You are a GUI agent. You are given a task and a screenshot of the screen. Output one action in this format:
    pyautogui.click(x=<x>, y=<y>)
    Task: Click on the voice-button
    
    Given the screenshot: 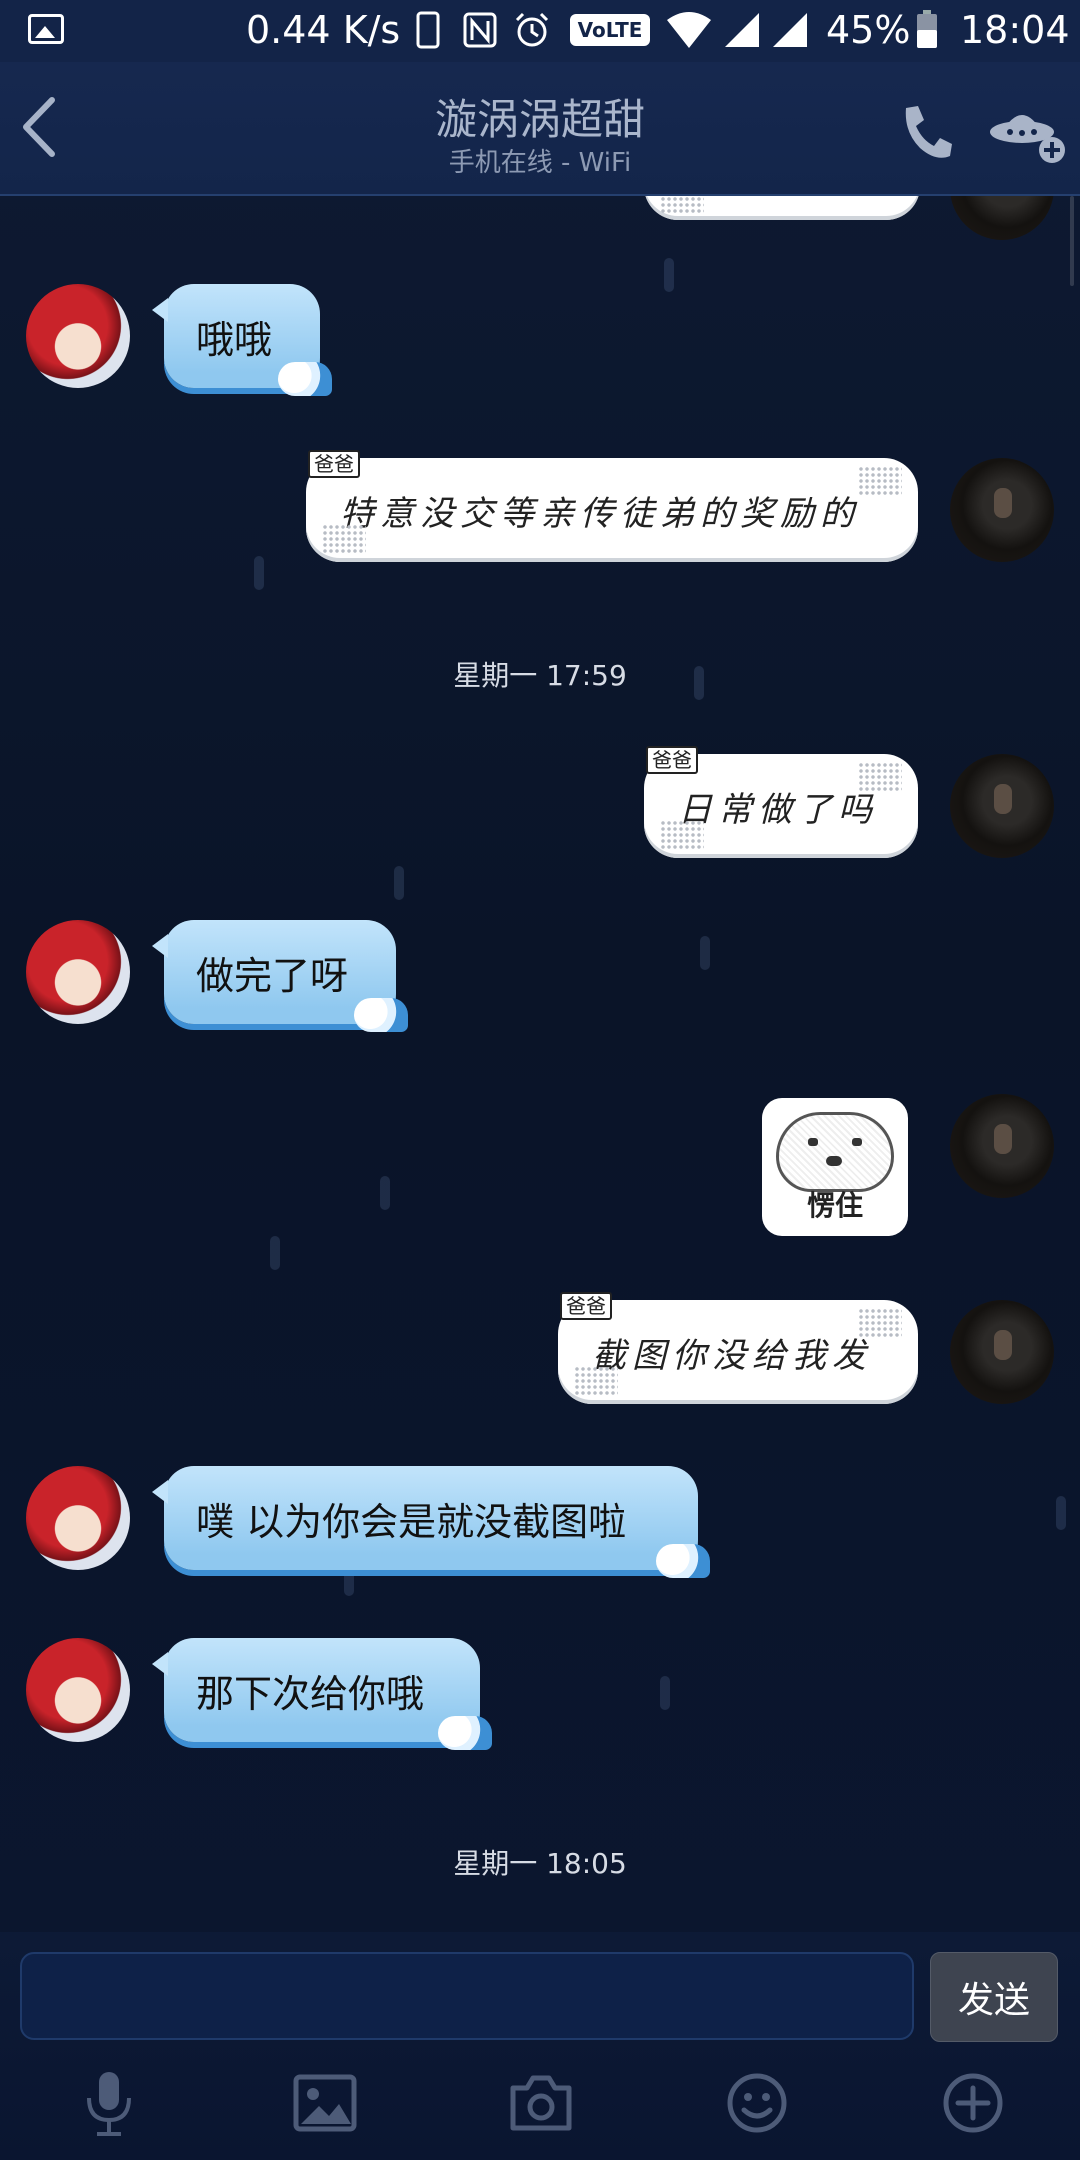 What is the action you would take?
    pyautogui.click(x=109, y=2103)
    